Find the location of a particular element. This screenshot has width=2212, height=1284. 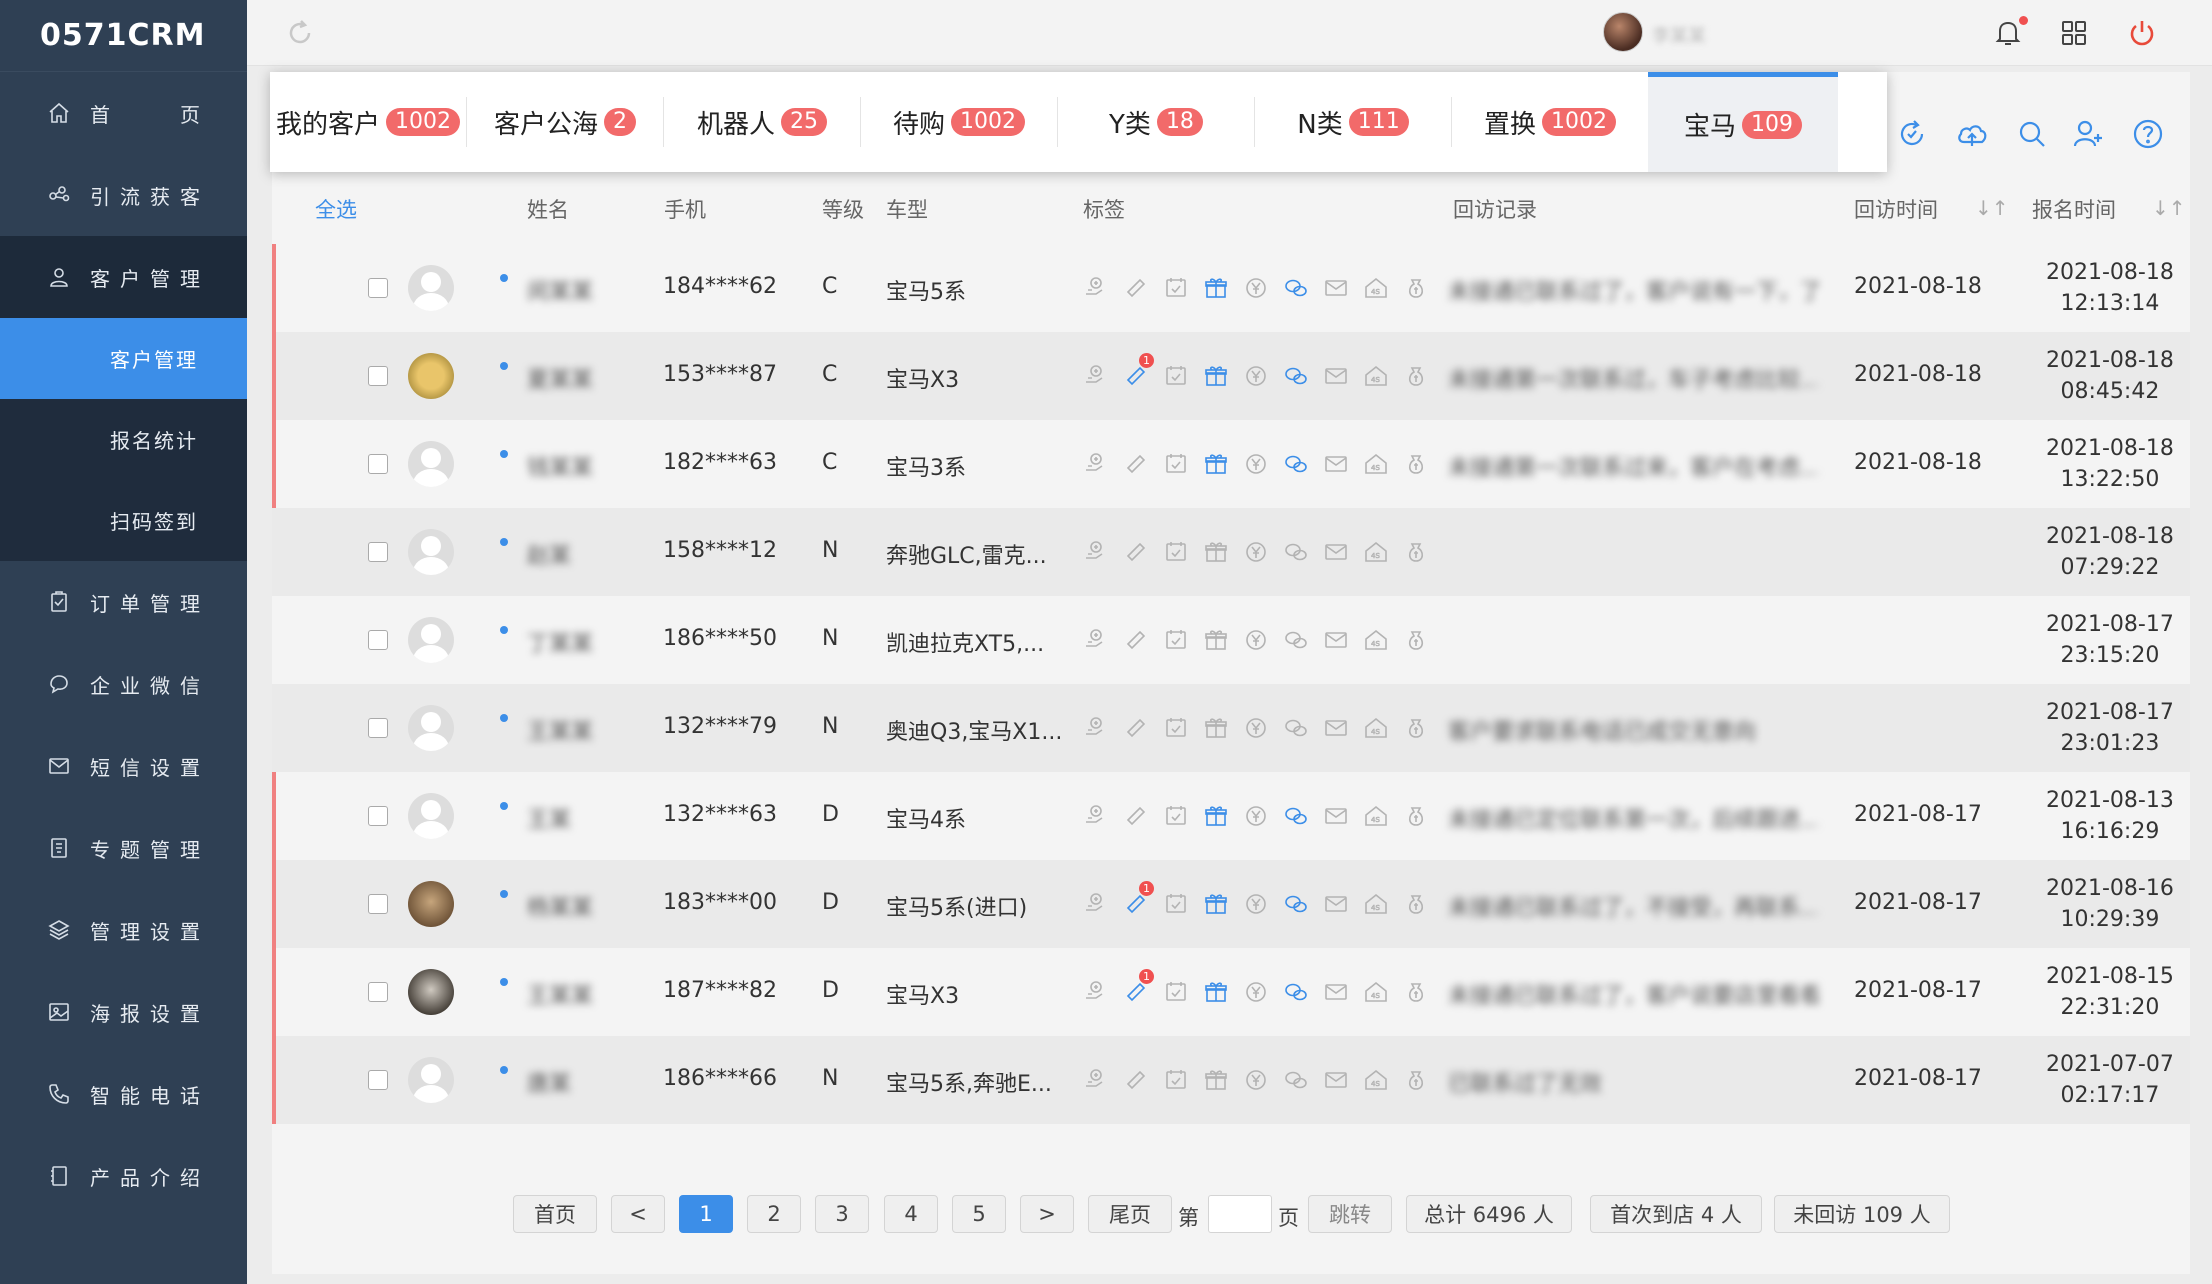

sidebar-item-traffic: 引流获客 is located at coordinates (123, 195).